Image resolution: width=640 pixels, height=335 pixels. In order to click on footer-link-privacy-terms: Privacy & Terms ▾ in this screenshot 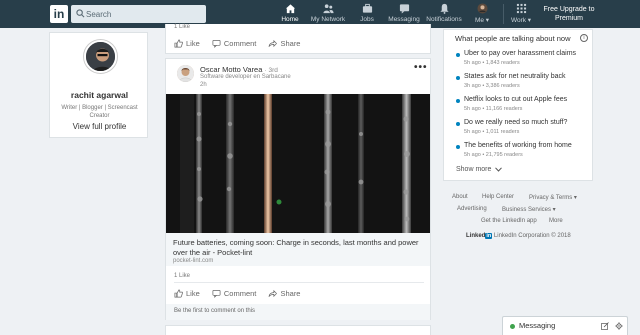, I will do `click(553, 197)`.